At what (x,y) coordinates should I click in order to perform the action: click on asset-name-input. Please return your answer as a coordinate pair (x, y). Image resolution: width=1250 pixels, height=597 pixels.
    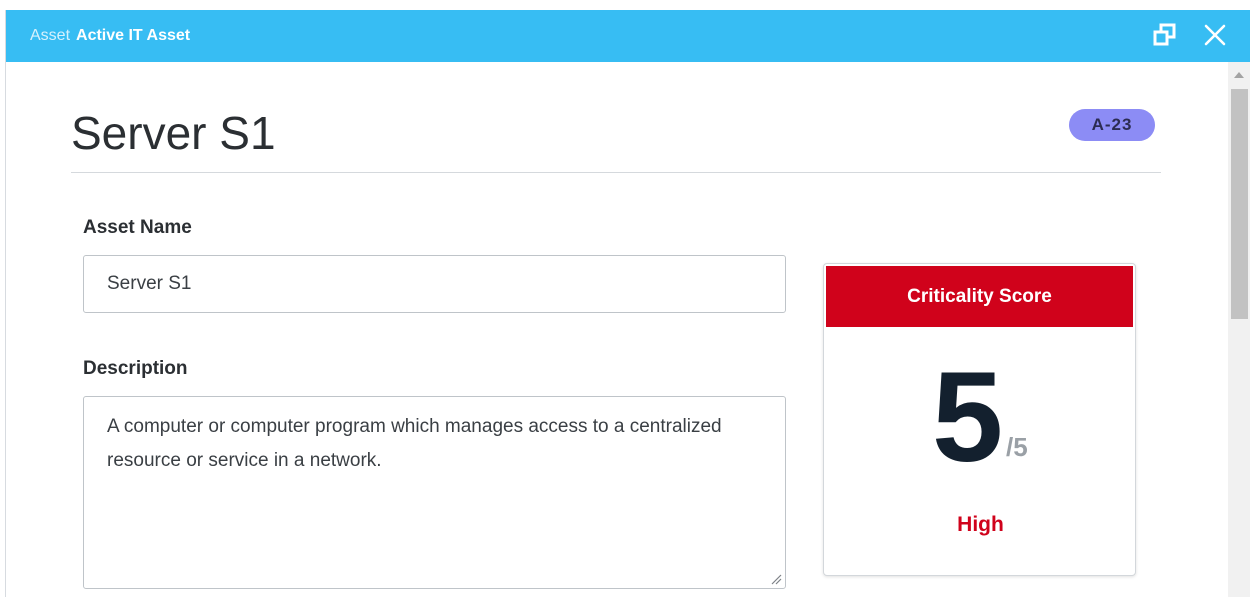
    Looking at the image, I should click on (434, 284).